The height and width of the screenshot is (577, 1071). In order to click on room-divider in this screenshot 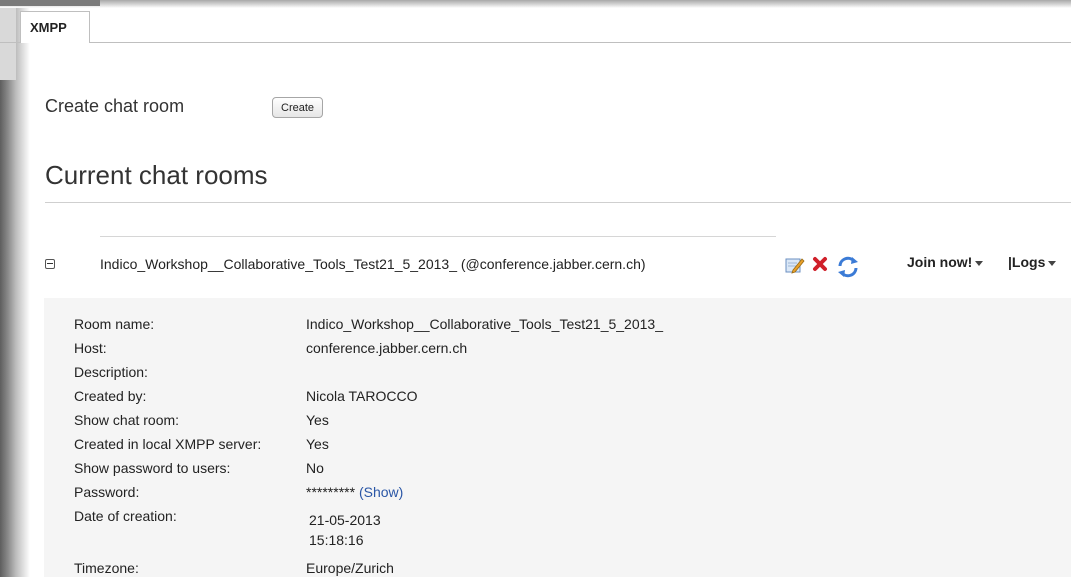, I will do `click(438, 236)`.